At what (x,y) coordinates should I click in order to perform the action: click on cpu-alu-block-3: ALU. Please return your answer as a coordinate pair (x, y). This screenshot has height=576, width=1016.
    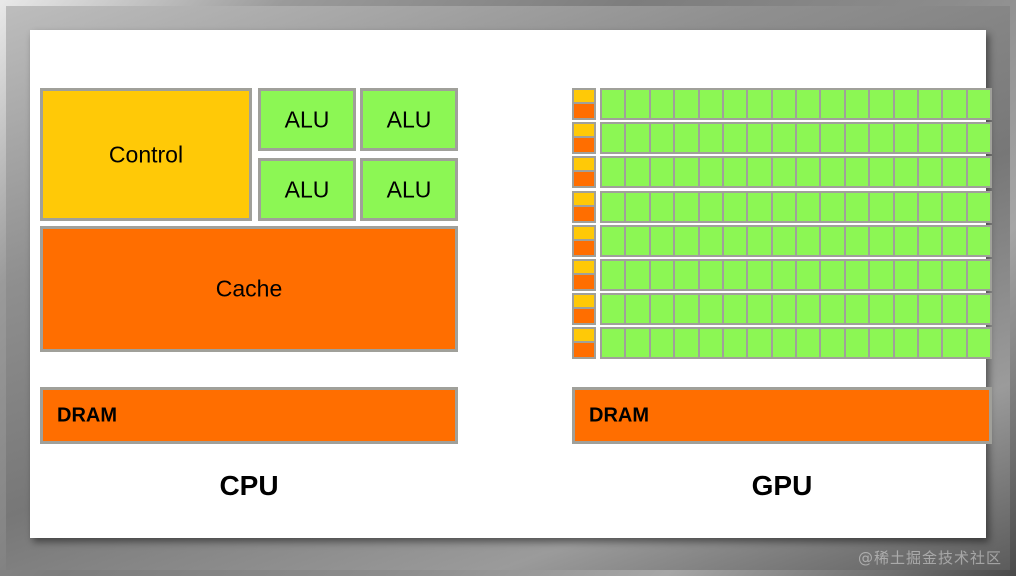
    Looking at the image, I should click on (307, 189).